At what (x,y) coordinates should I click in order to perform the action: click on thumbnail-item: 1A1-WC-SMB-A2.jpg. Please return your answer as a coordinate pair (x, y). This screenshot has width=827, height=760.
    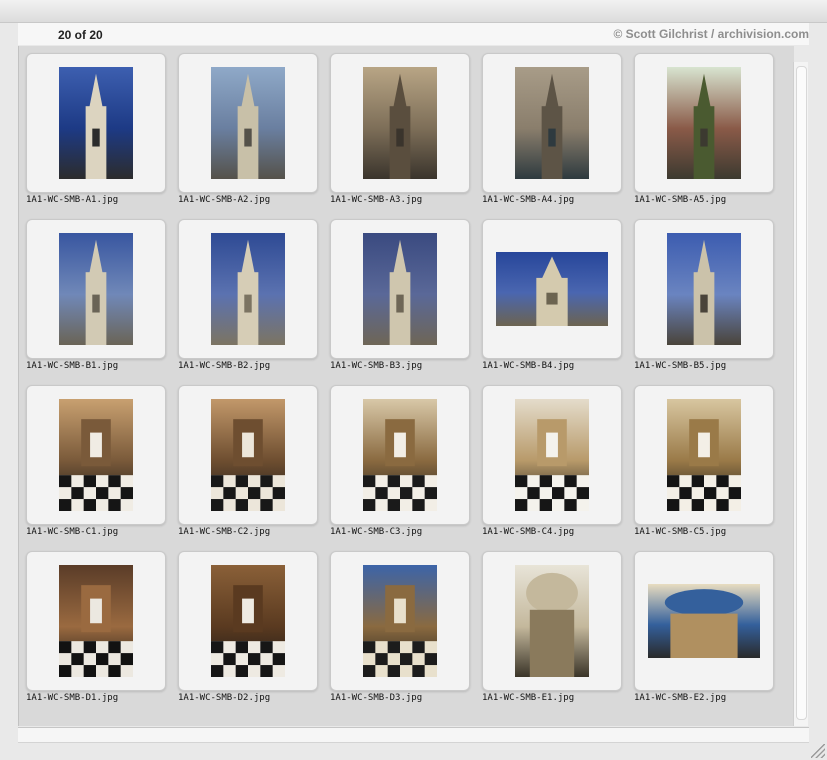
    Looking at the image, I should click on (248, 134).